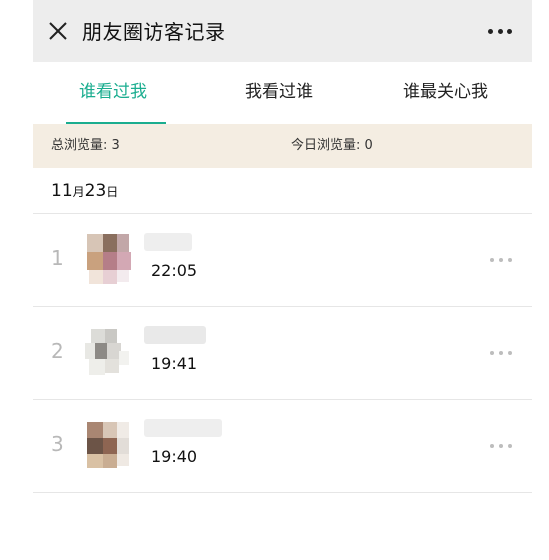  What do you see at coordinates (154, 32) in the screenshot?
I see `page-title: 朋友圈访客记录` at bounding box center [154, 32].